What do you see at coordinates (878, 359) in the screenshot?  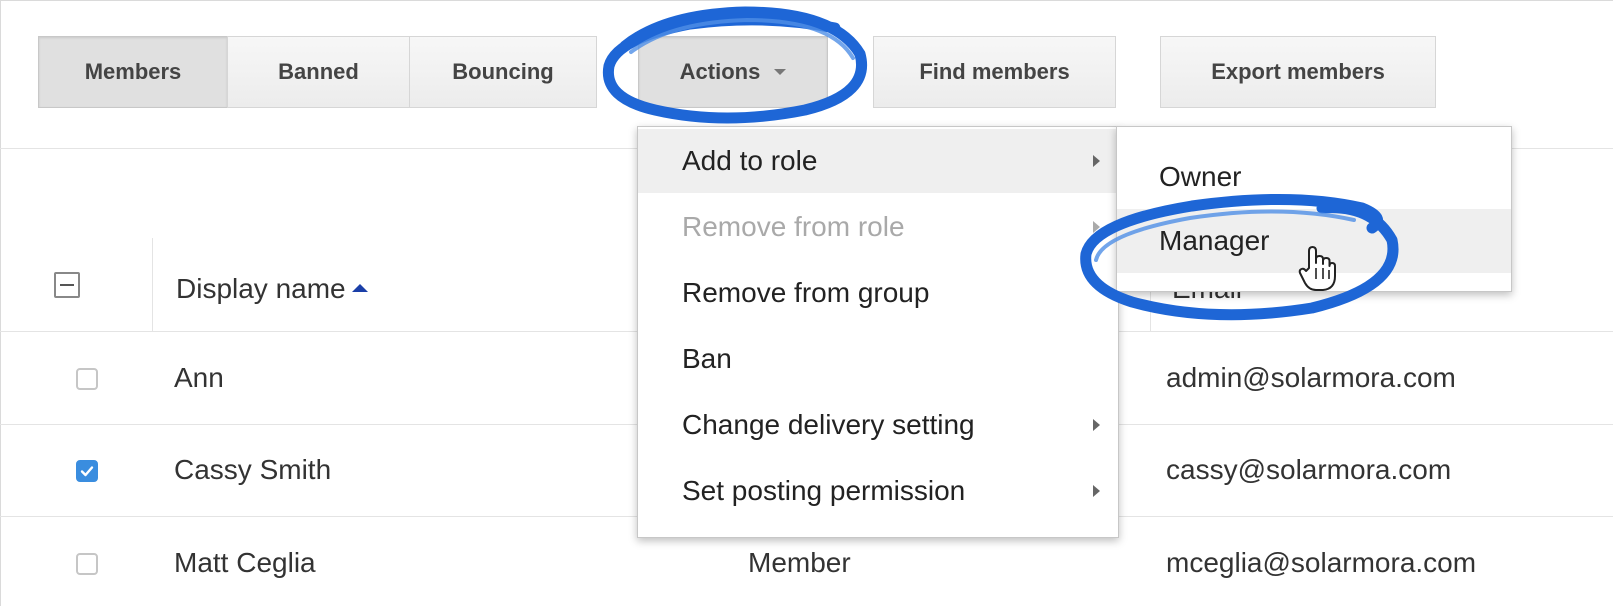 I see `menu-item-ban: Ban` at bounding box center [878, 359].